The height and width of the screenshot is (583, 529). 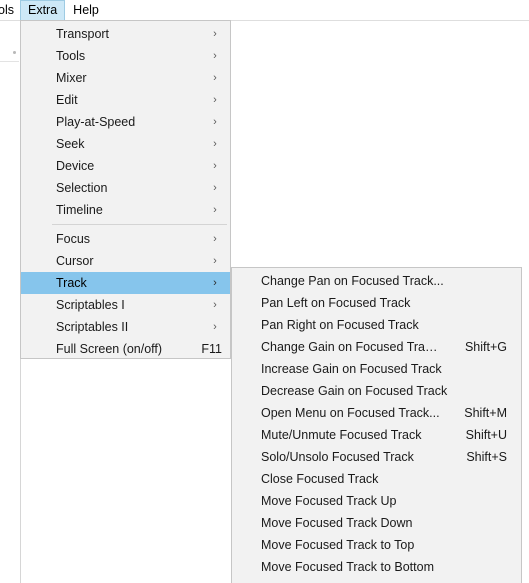 I want to click on menu-item-label: Decrease Gain on Focused Track, so click(x=354, y=391).